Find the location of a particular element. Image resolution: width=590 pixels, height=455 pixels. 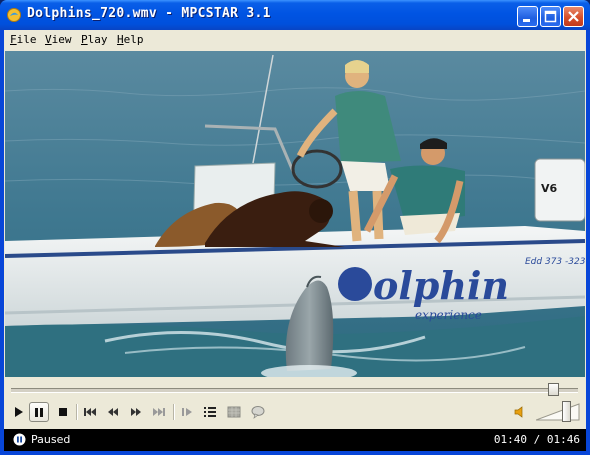

app-icon is located at coordinates (14, 15).